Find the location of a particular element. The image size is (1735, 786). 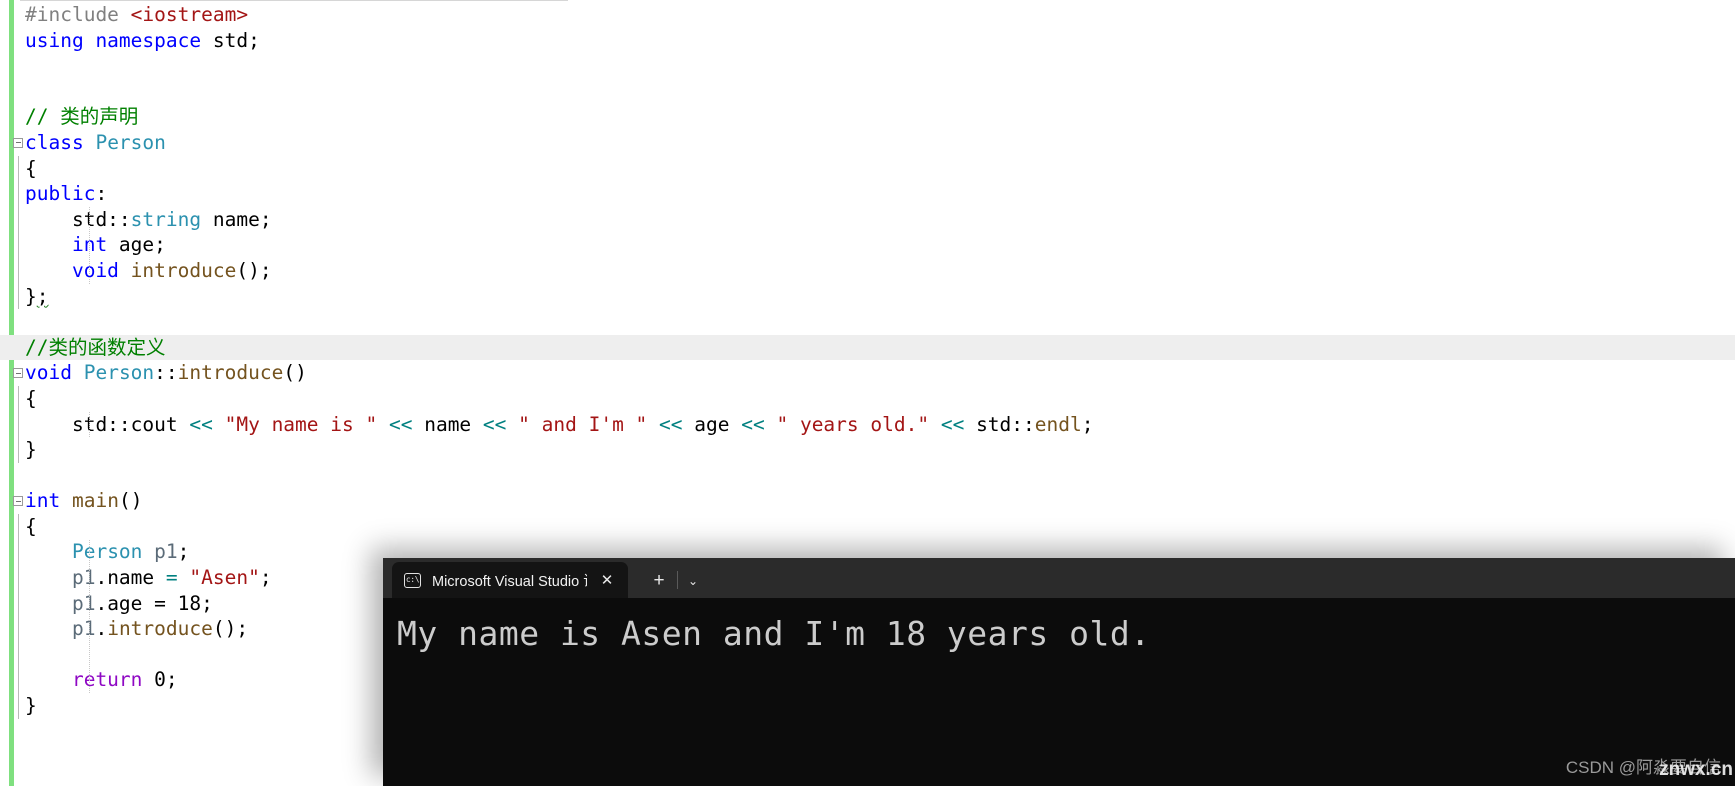

code-token: " and I'm " is located at coordinates (583, 424).